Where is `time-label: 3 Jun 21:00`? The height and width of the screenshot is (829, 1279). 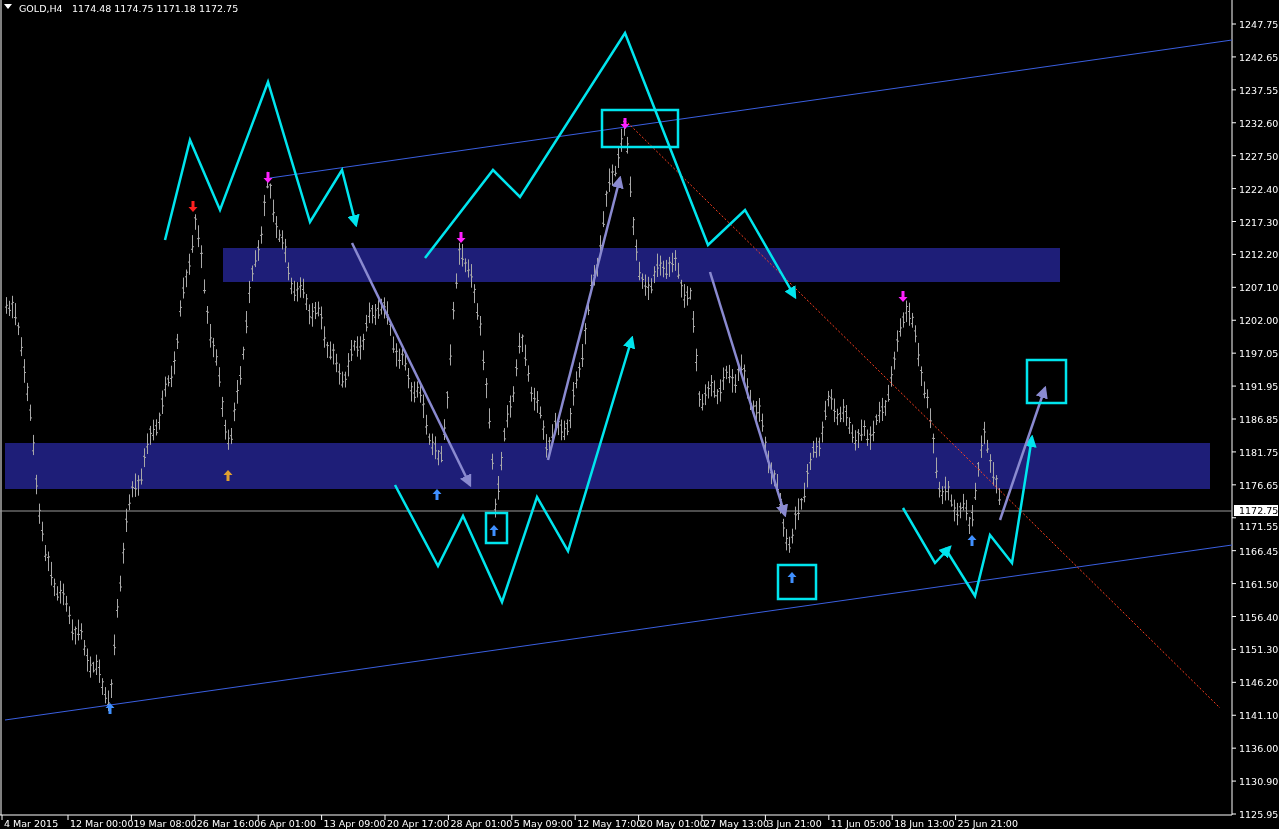
time-label: 3 Jun 21:00 is located at coordinates (794, 823).